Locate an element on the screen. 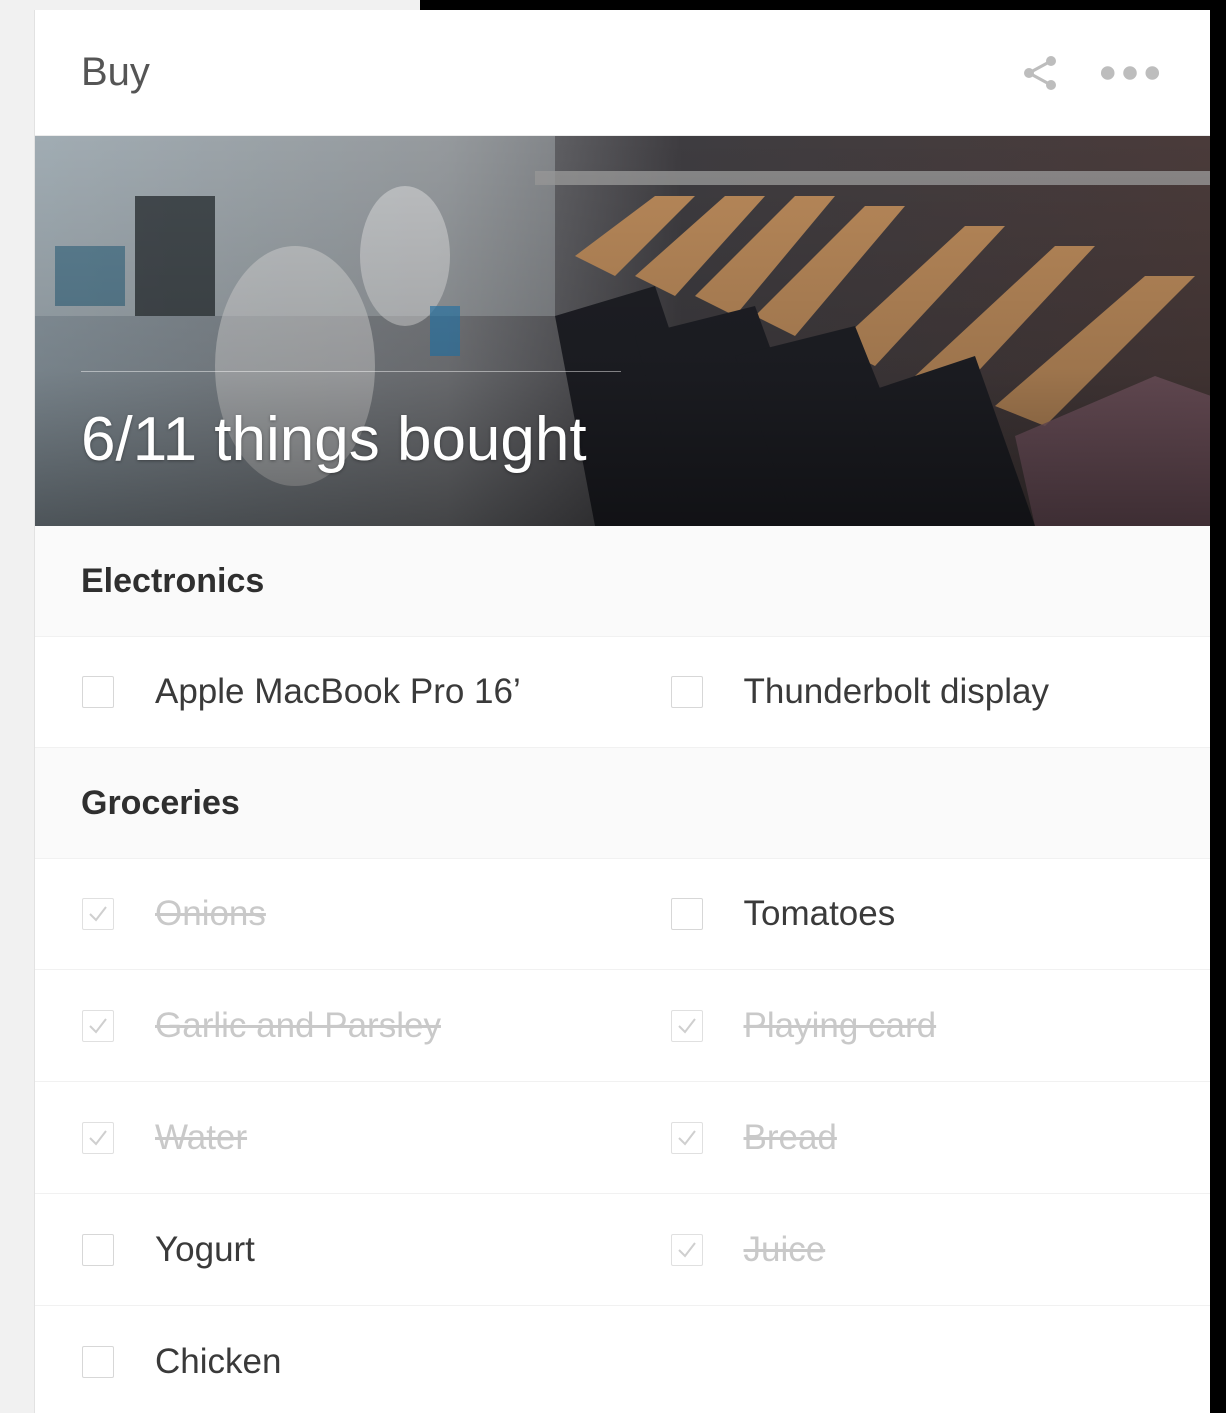 The width and height of the screenshot is (1226, 1413). hero-divider is located at coordinates (351, 371).